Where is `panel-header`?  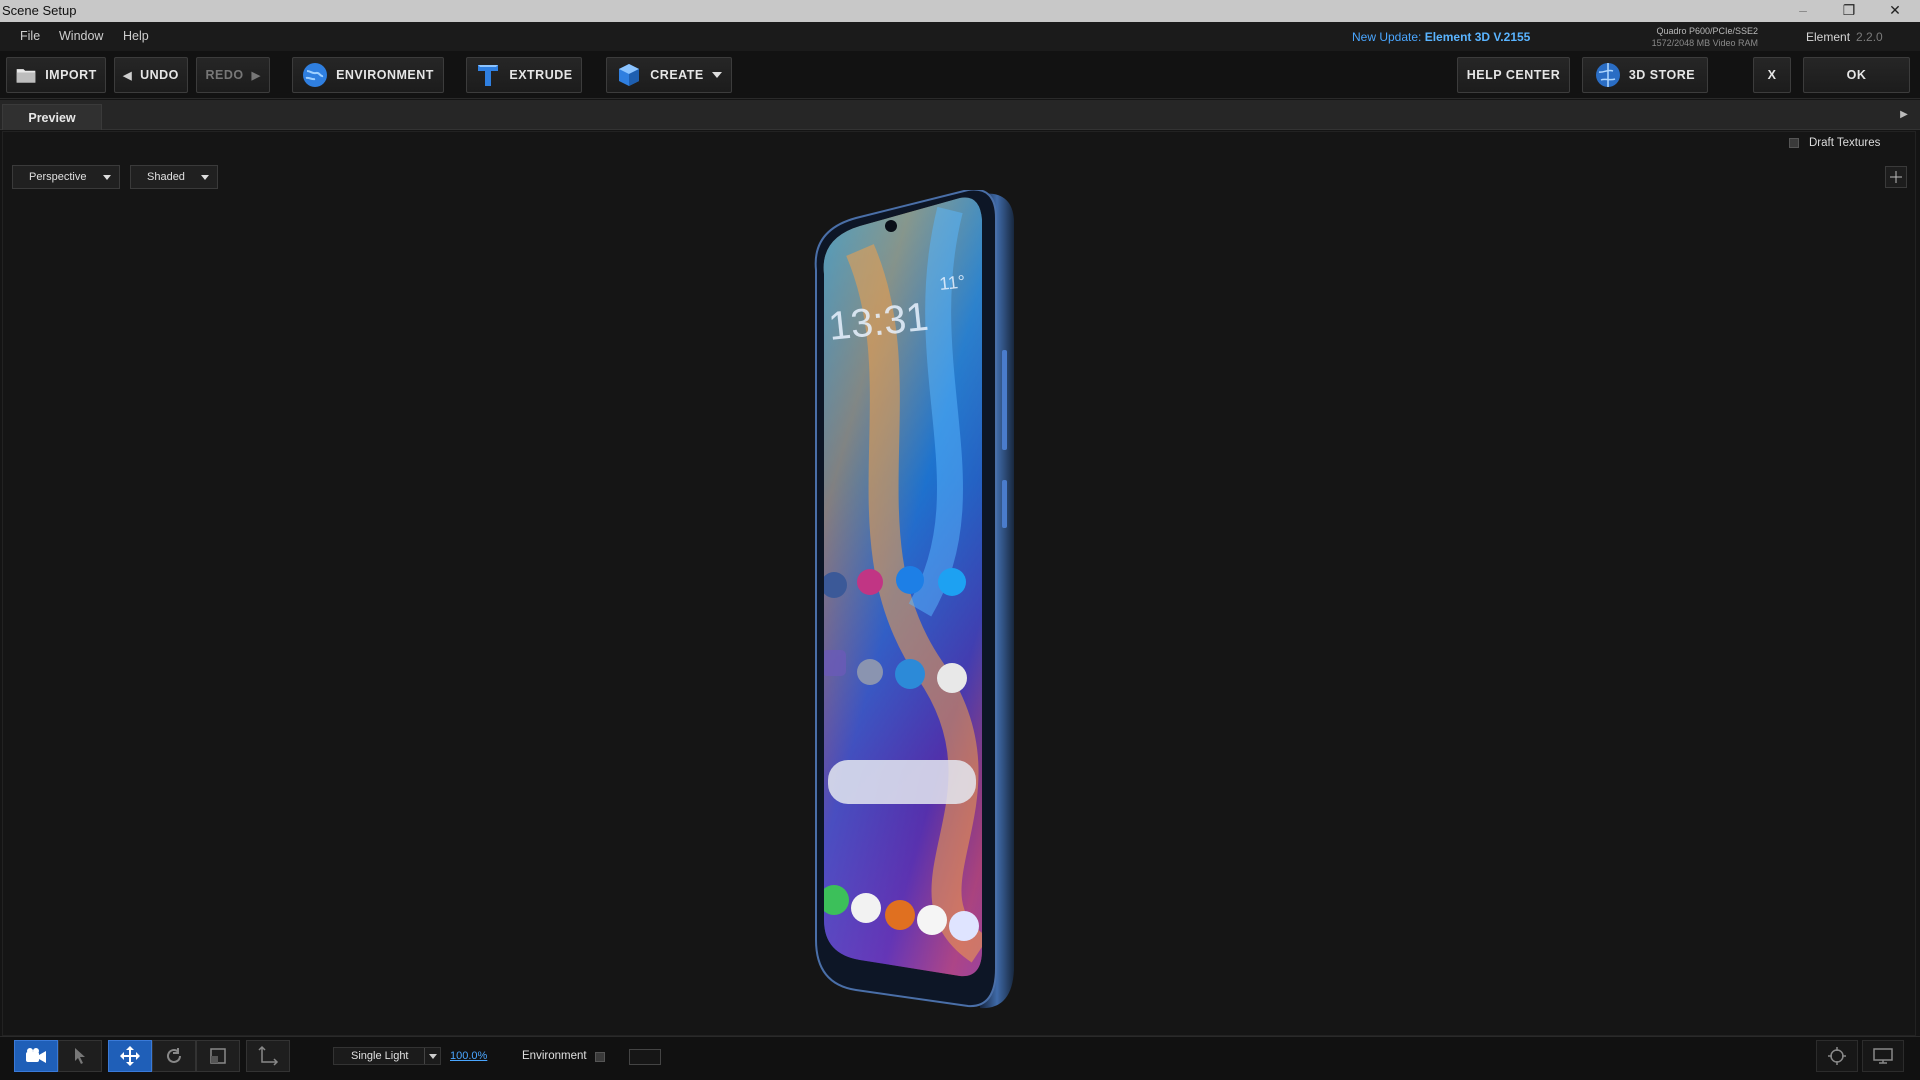 panel-header is located at coordinates (960, 115).